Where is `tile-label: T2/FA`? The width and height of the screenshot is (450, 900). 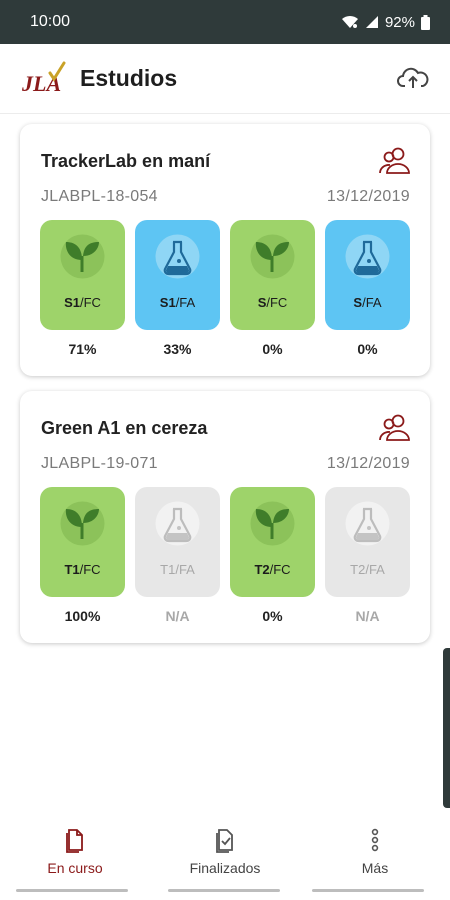
tile-label: T2/FA is located at coordinates (367, 569).